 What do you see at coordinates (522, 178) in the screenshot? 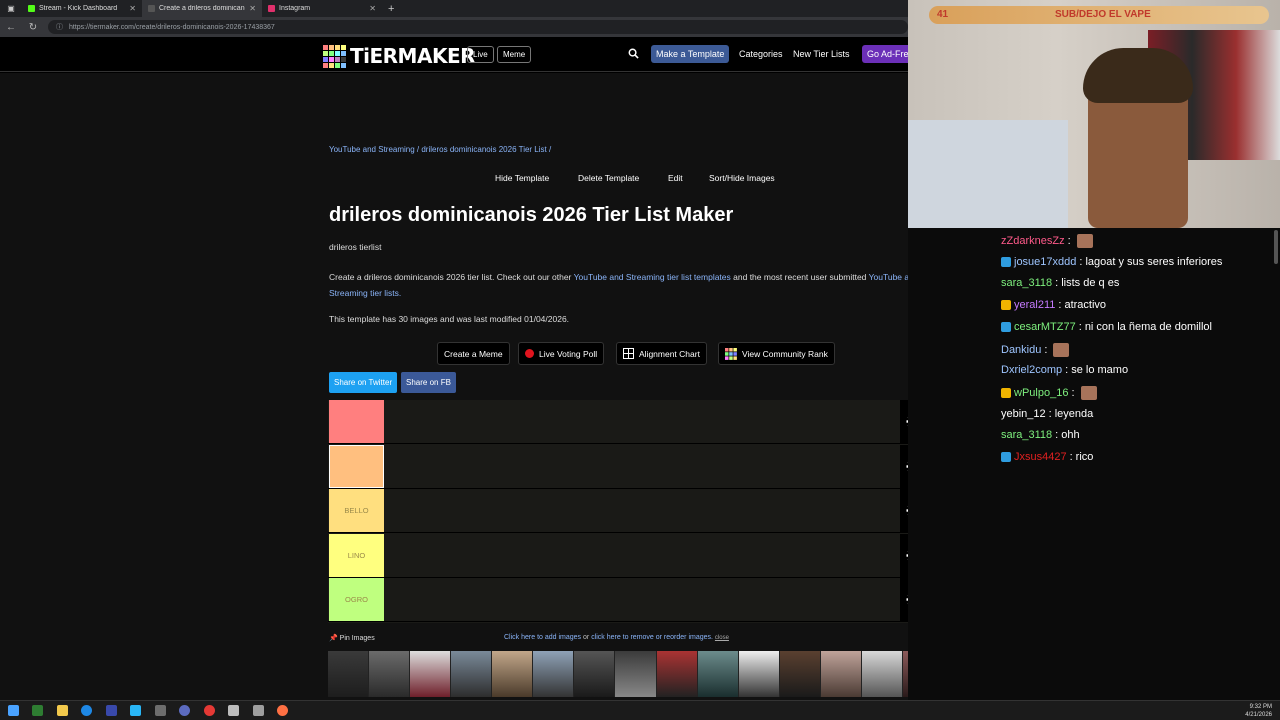
I see `hide-template-link: Hide Template` at bounding box center [522, 178].